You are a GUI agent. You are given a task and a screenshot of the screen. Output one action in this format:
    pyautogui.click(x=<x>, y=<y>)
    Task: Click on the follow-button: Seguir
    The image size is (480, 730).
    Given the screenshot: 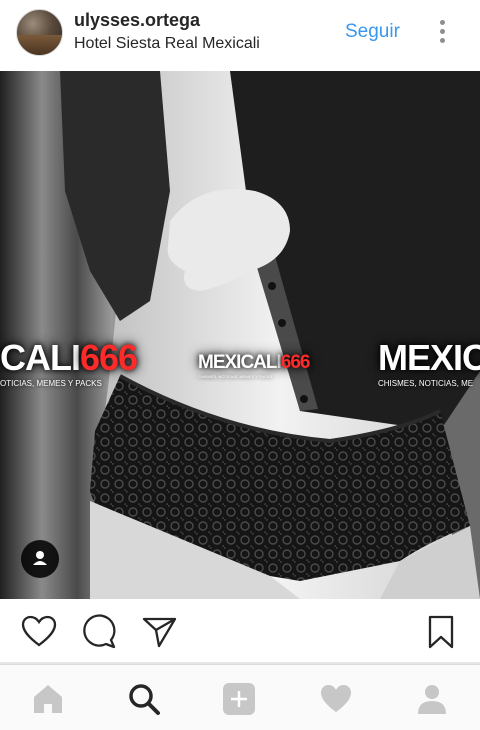 What is the action you would take?
    pyautogui.click(x=372, y=32)
    